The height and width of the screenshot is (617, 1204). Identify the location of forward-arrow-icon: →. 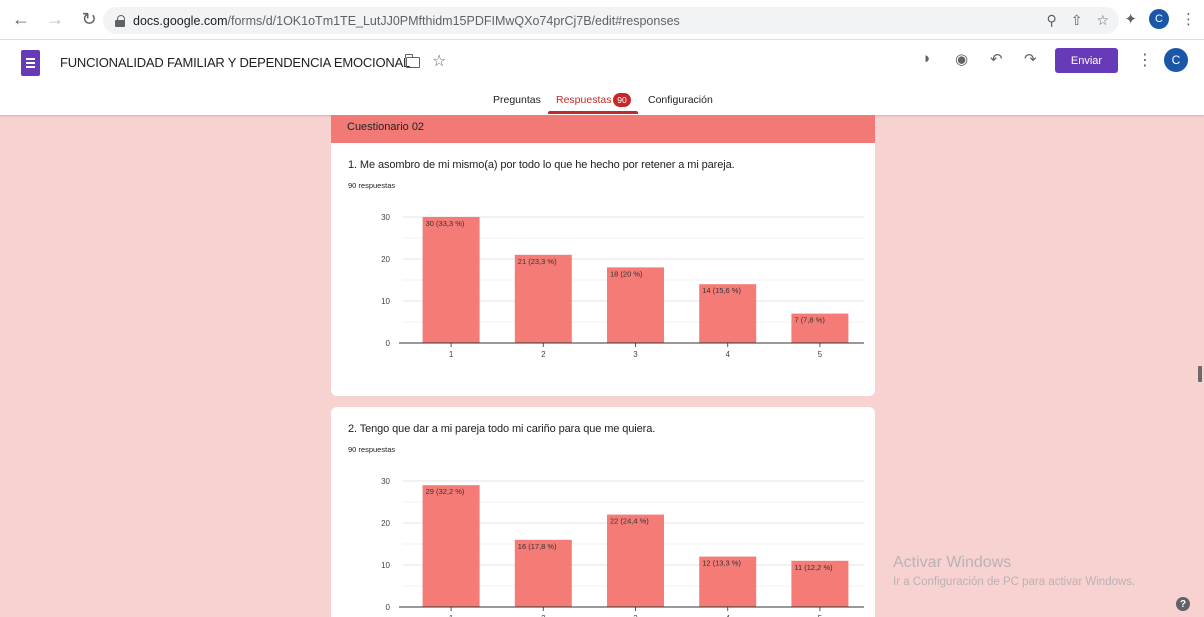
(55, 20).